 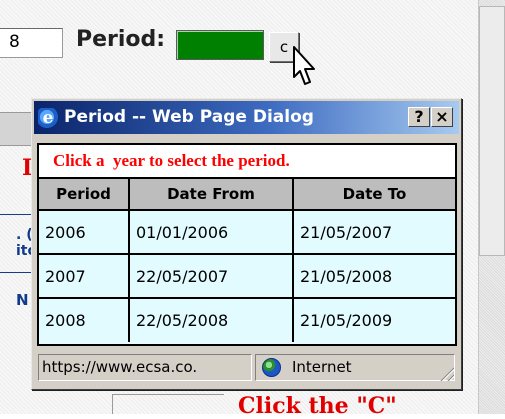 I want to click on date-to-cell: 21/05/2007, so click(x=373, y=232).